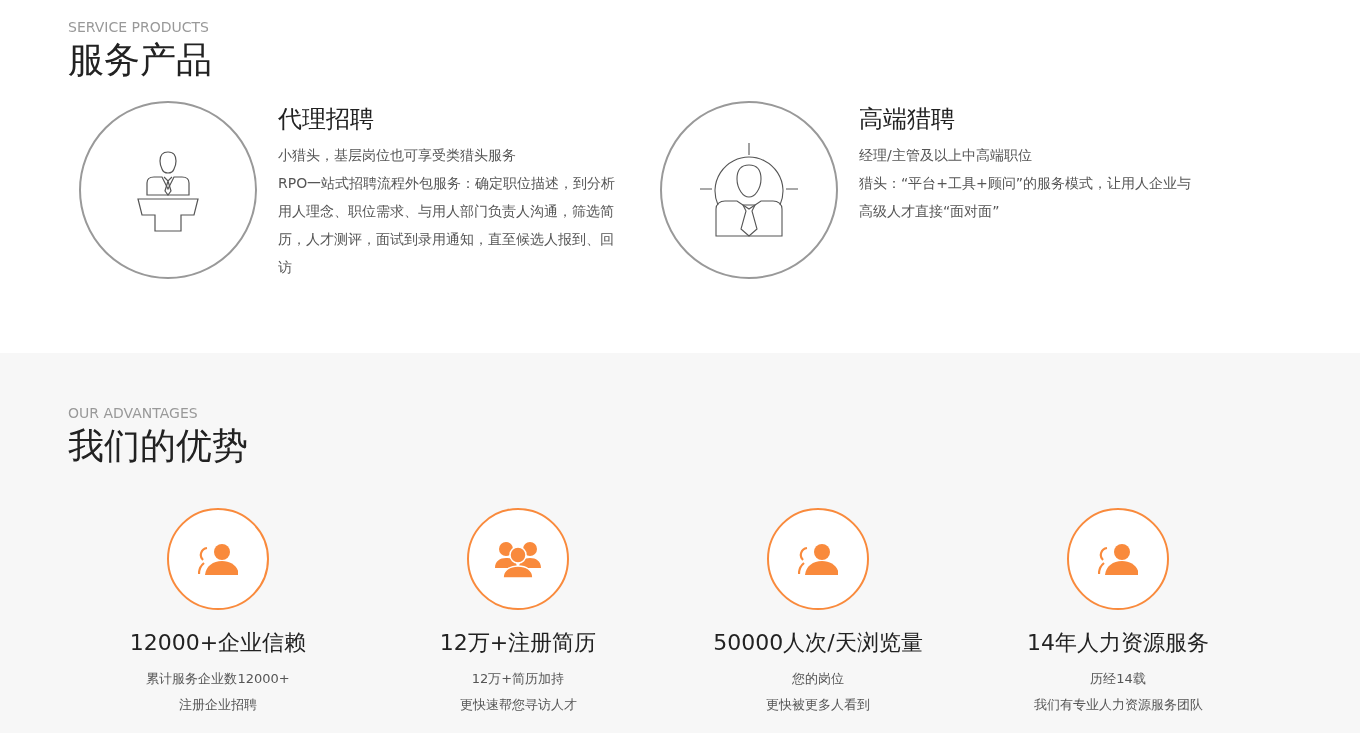 The width and height of the screenshot is (1360, 733). I want to click on service-description: 小猎头，基层岗位也可享受类猎头服务, so click(397, 155).